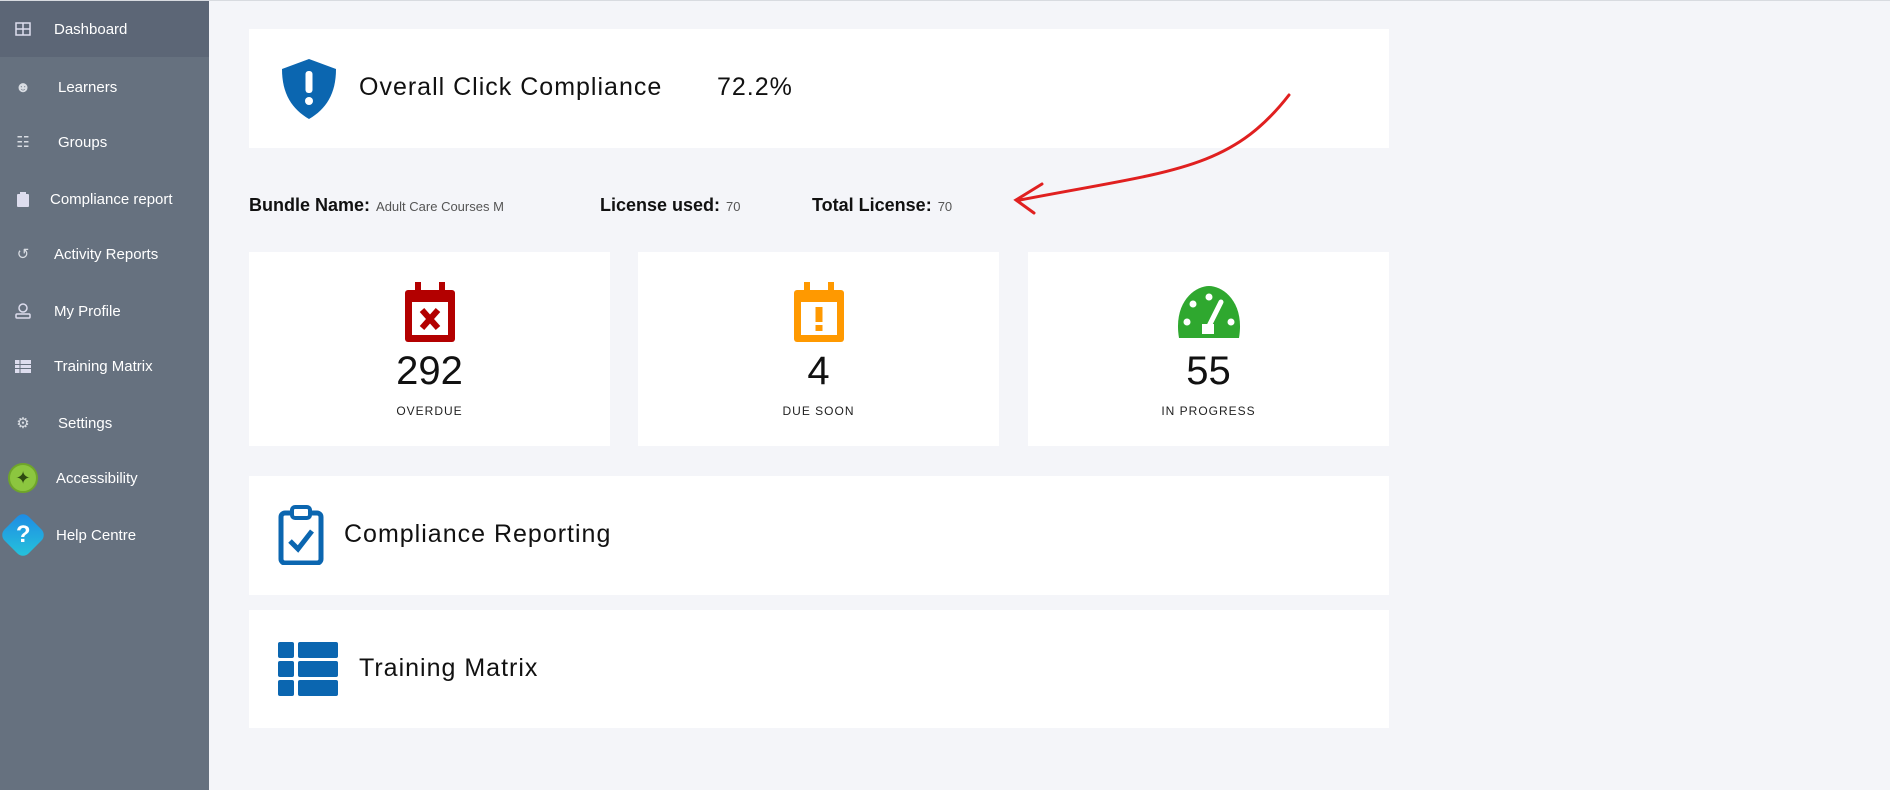 The image size is (1890, 790). I want to click on calendar-x-icon, so click(429, 312).